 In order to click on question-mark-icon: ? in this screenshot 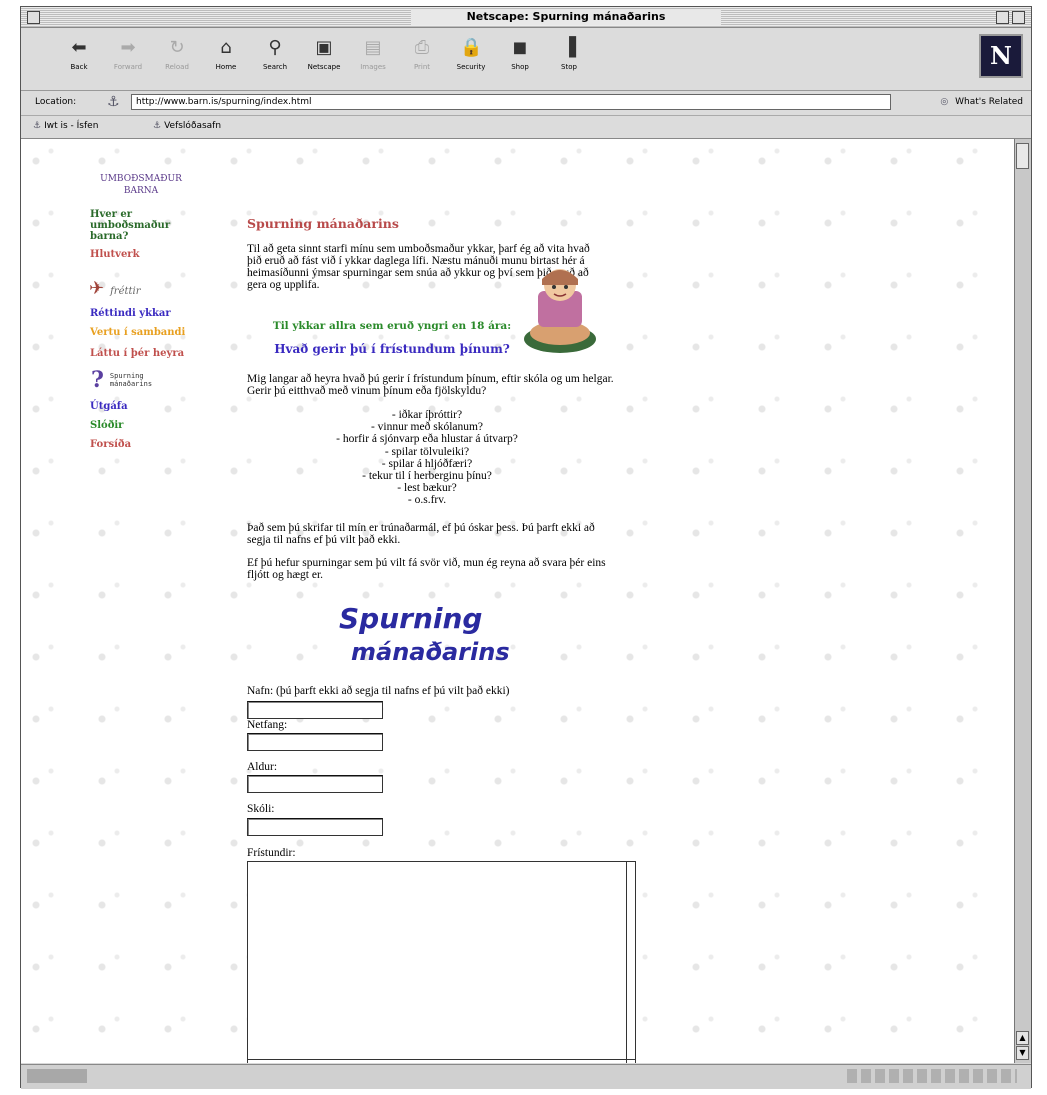, I will do `click(97, 380)`.